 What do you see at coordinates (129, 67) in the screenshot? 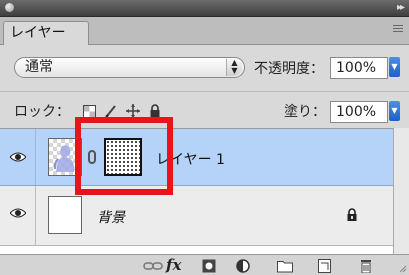
I see `blend-mode-select: 通常 ▲ ▼` at bounding box center [129, 67].